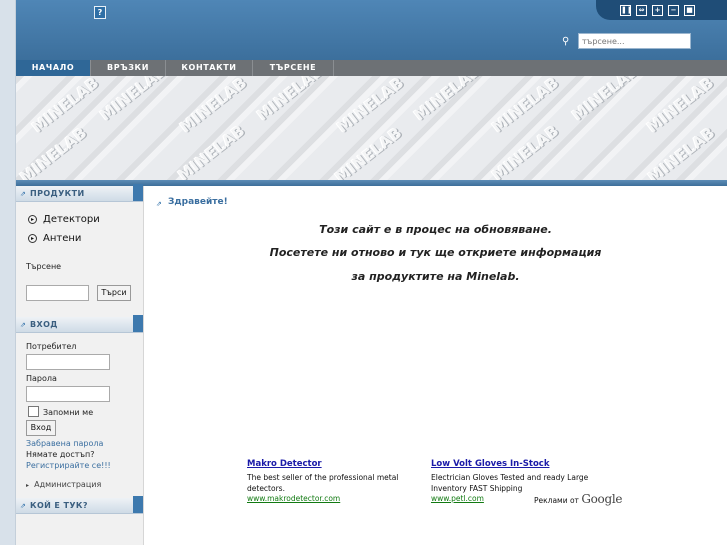 The width and height of the screenshot is (727, 545). What do you see at coordinates (33, 411) in the screenshot?
I see `remember-checkbox` at bounding box center [33, 411].